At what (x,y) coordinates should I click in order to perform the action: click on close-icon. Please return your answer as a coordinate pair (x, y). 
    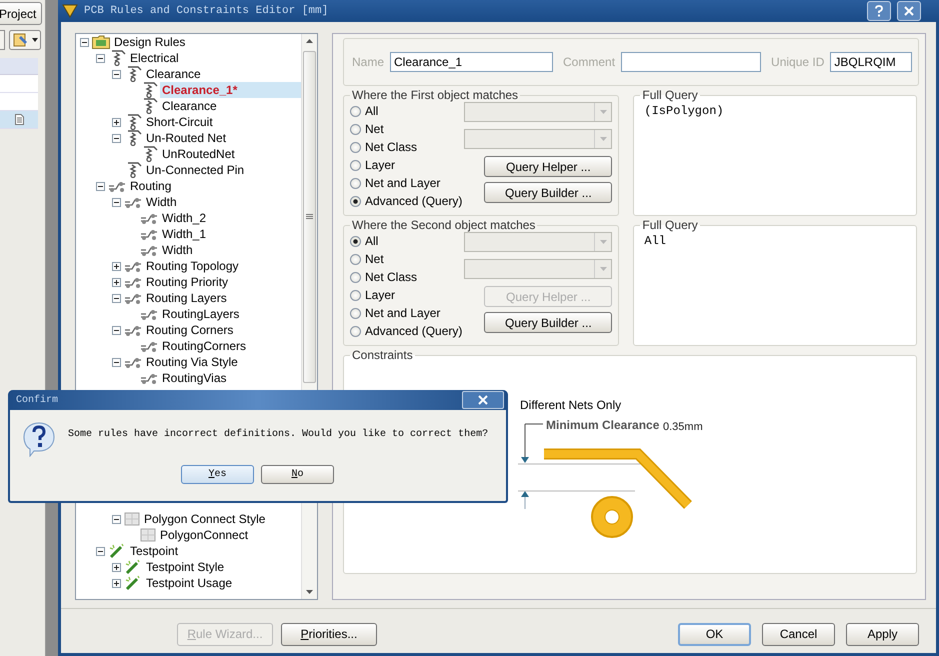
    Looking at the image, I should click on (483, 400).